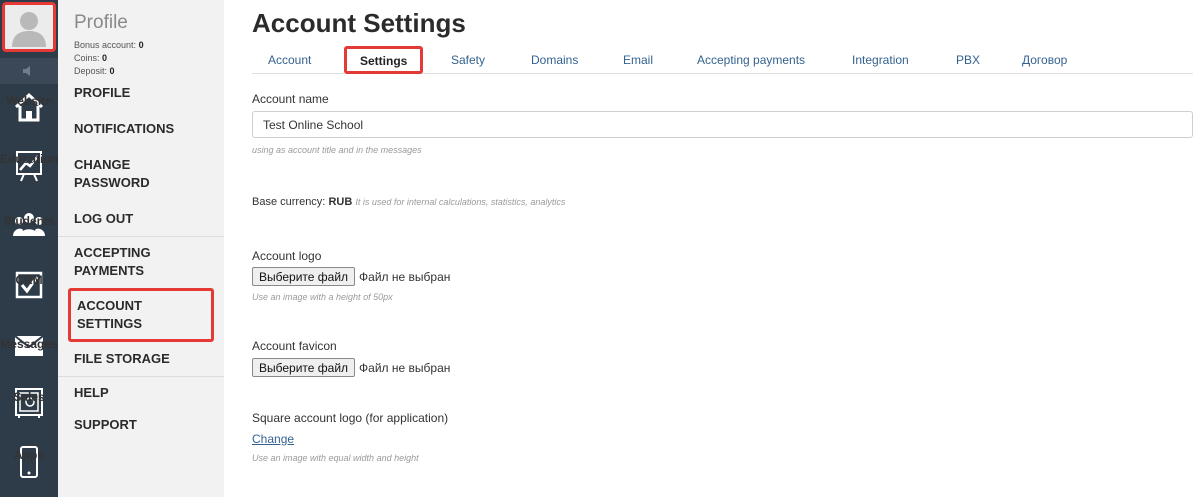 This screenshot has width=1200, height=497. I want to click on menu-item-notifications: NOTIFICATIONS, so click(141, 129).